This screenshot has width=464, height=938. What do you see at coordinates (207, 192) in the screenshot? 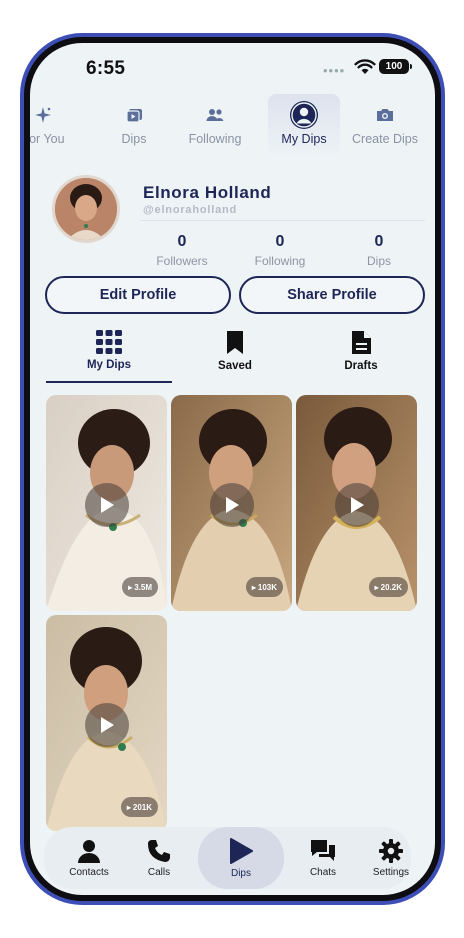
I see `profile-name: Elnora Holland` at bounding box center [207, 192].